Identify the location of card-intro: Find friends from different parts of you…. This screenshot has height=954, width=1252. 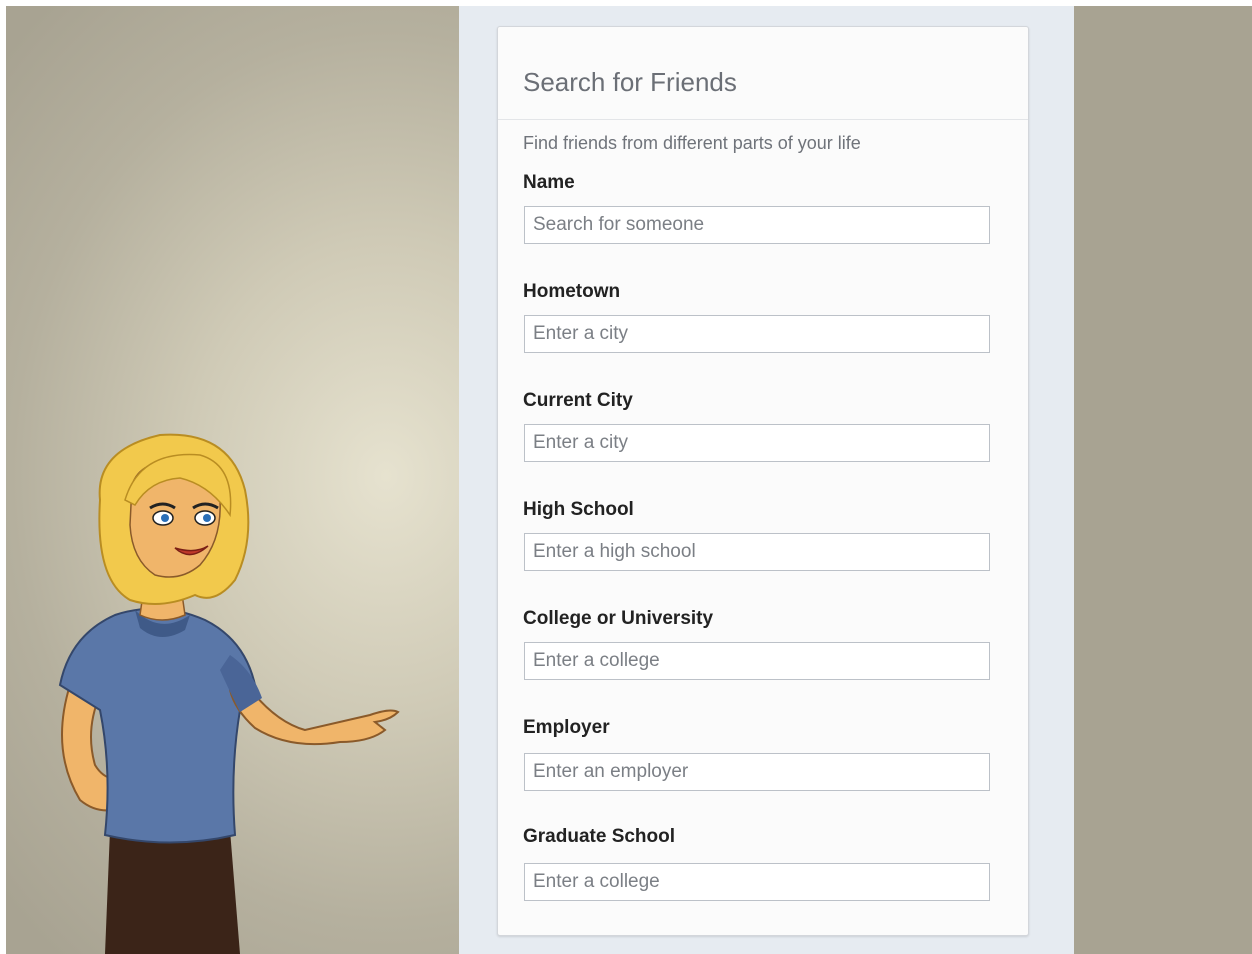
(692, 143).